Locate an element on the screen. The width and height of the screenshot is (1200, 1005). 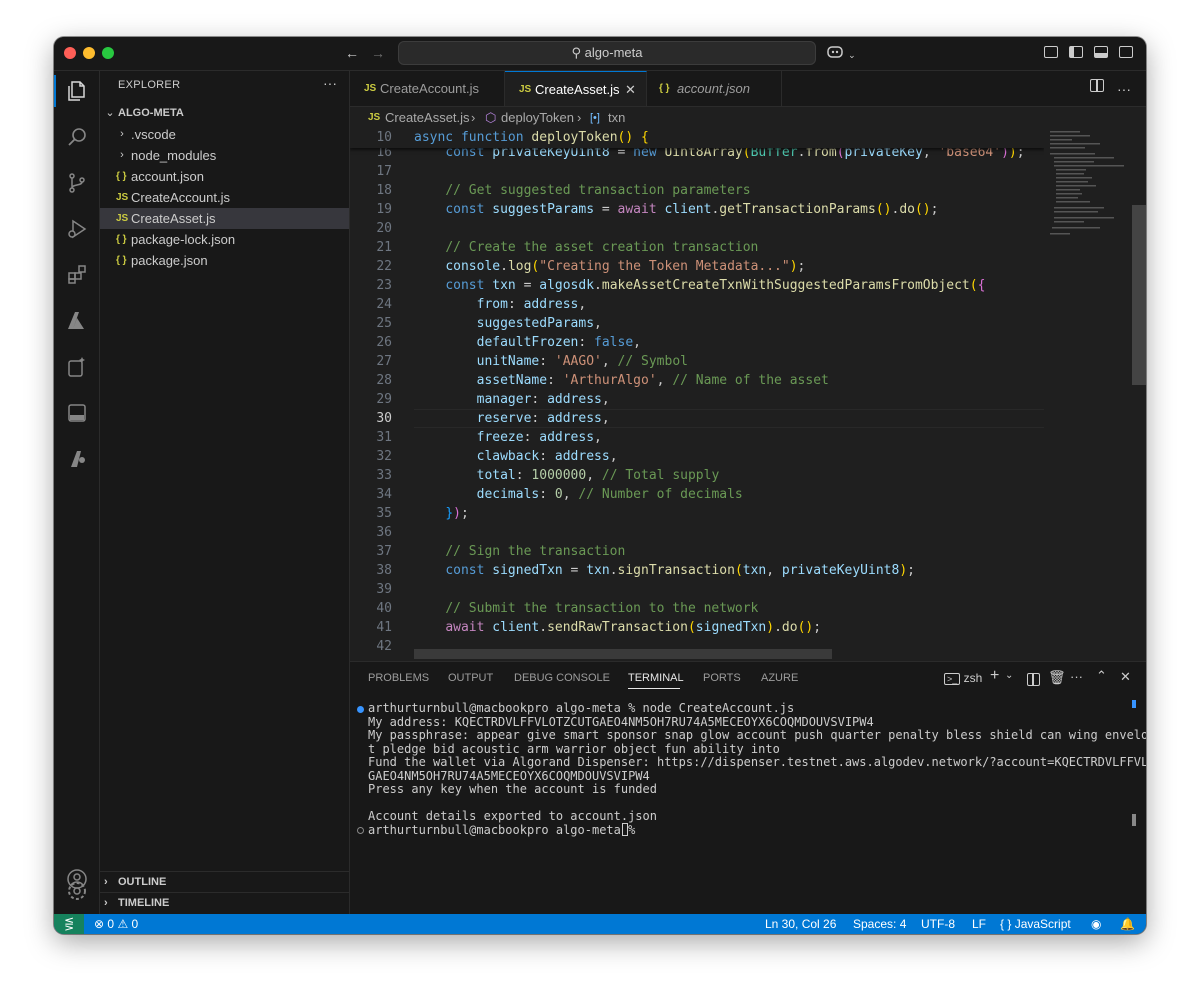
outline-section: › OUTLINE is located at coordinates (224, 882).